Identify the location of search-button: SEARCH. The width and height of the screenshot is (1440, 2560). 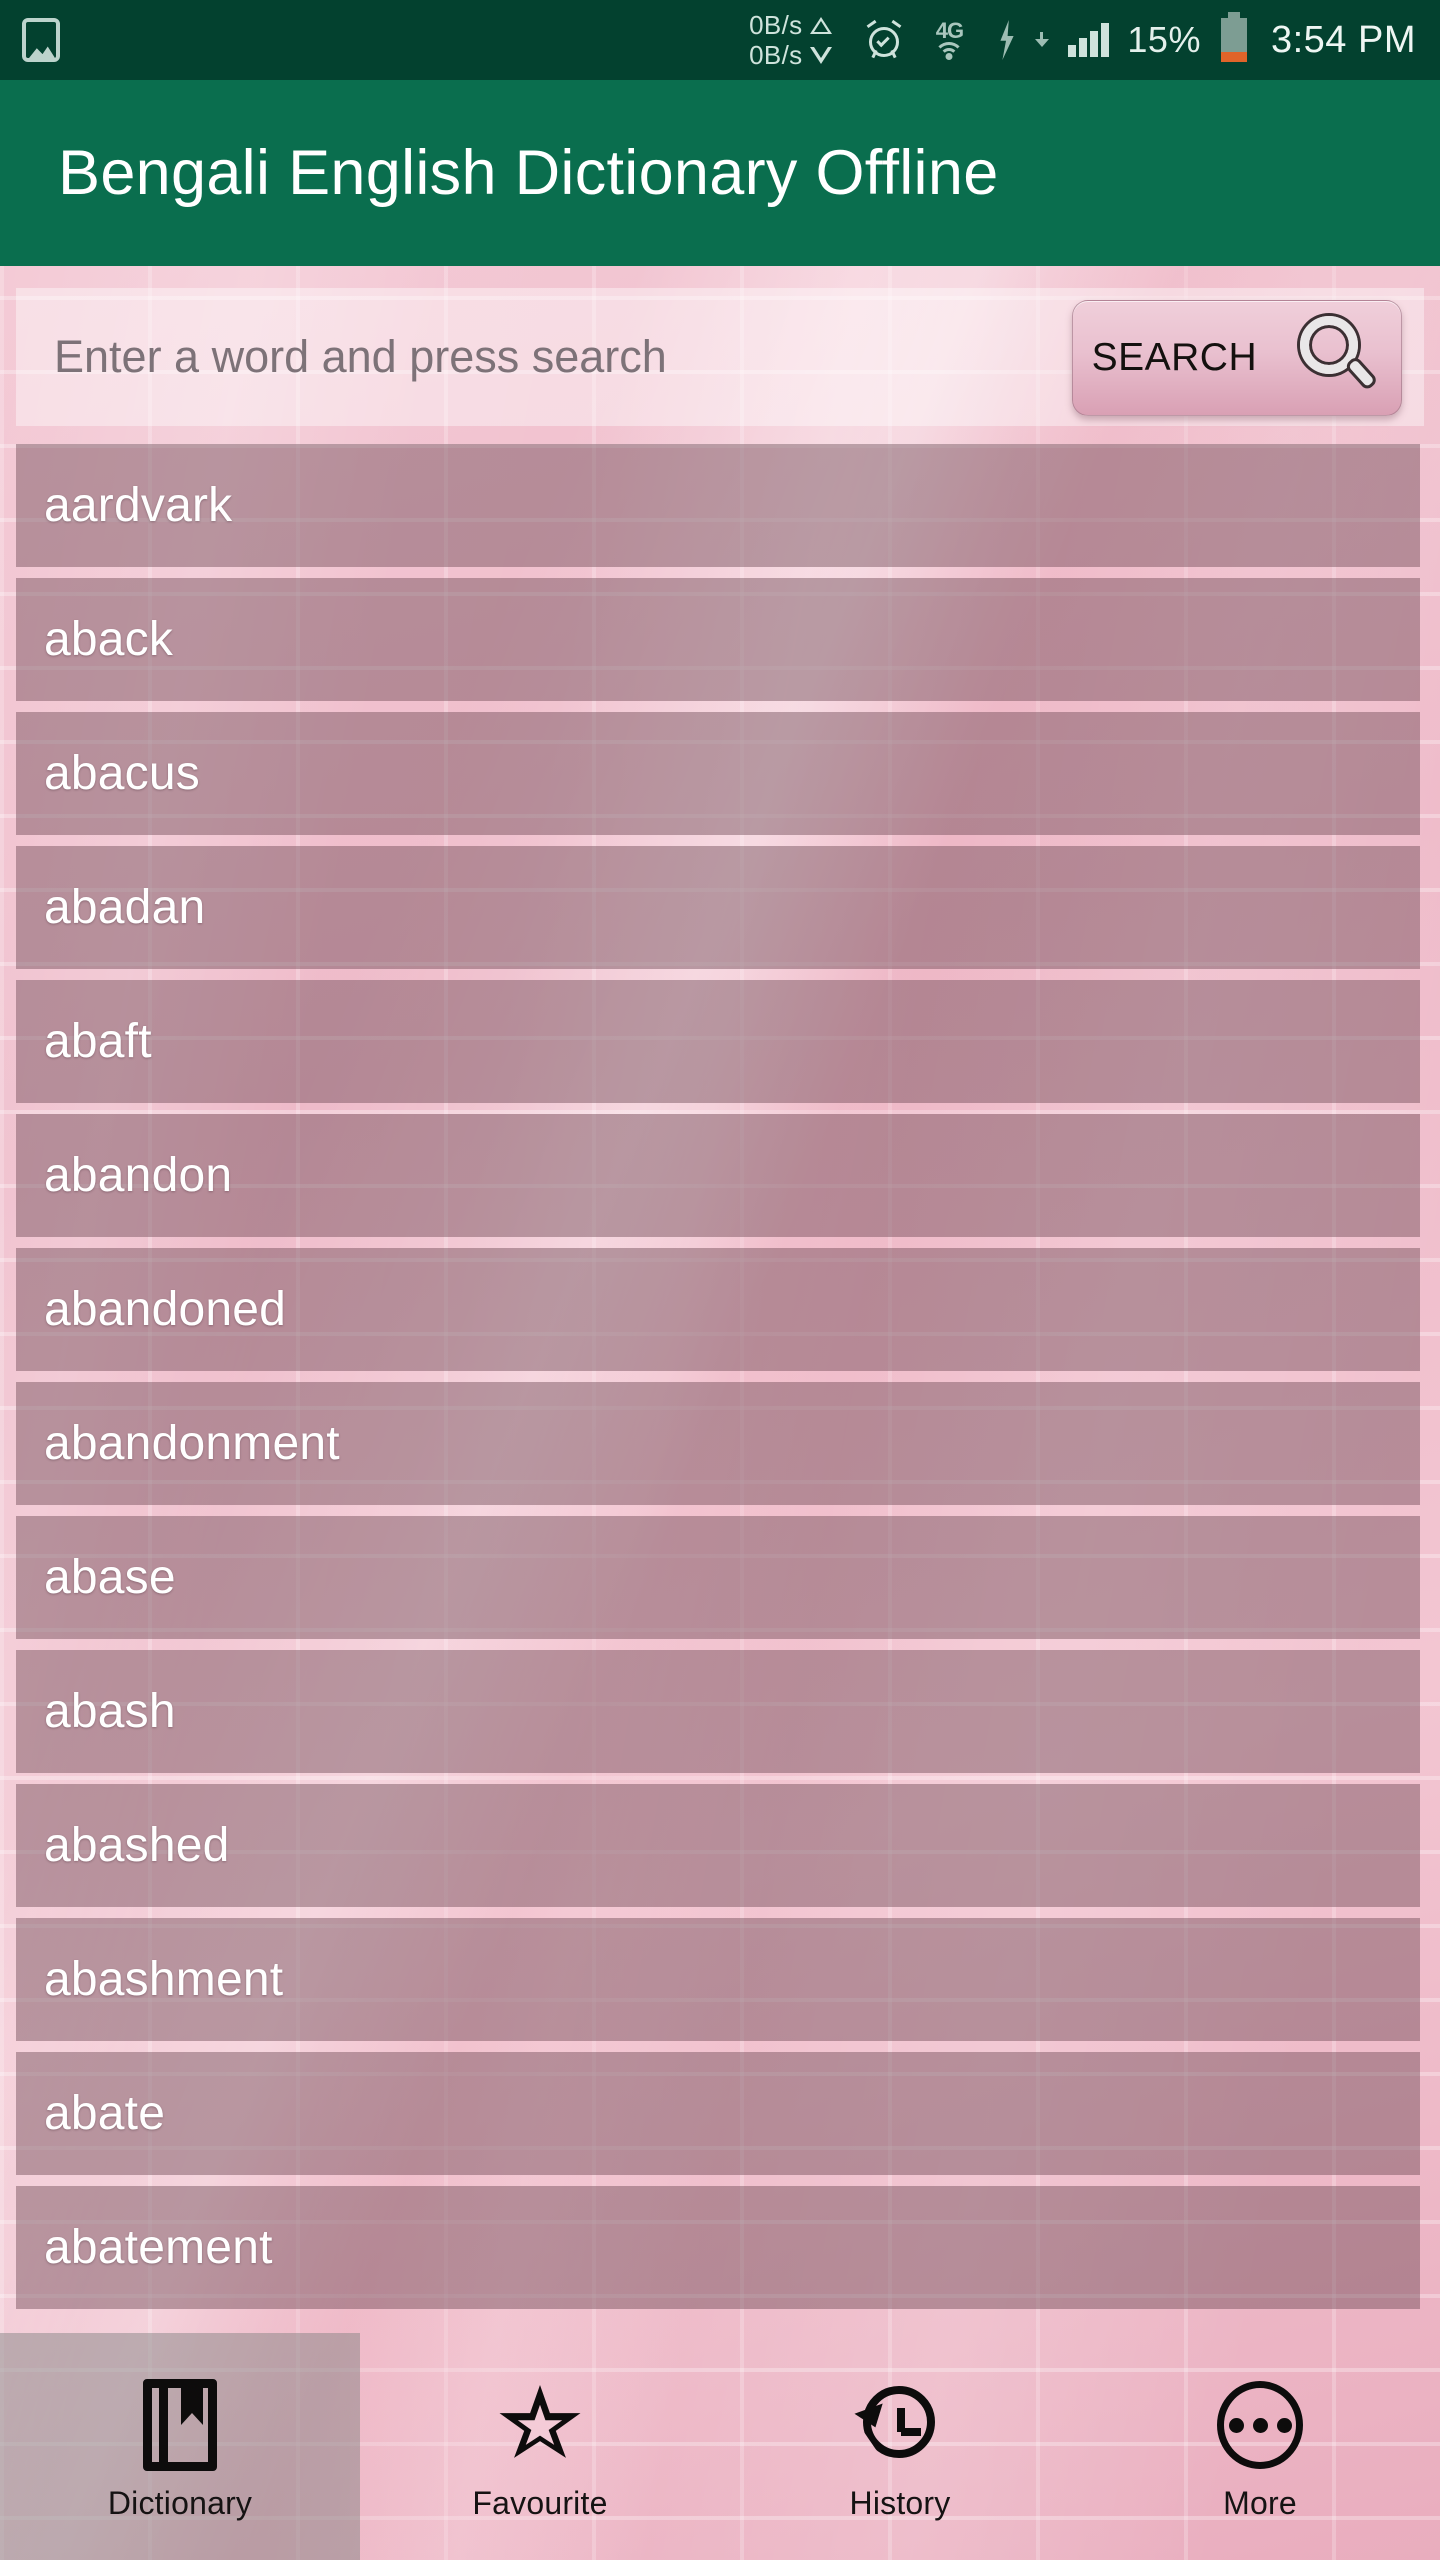
(1237, 358).